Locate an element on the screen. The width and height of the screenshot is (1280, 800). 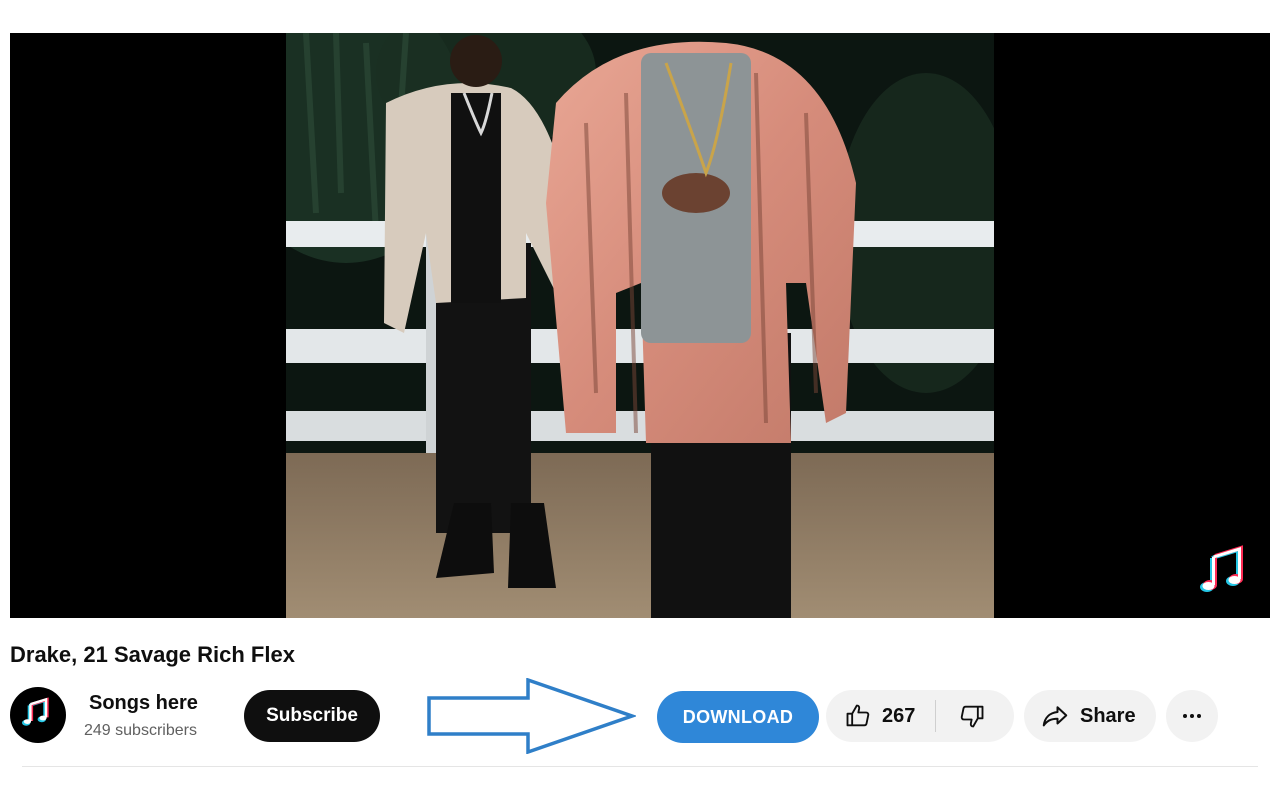
thumbs-down-icon is located at coordinates (972, 716).